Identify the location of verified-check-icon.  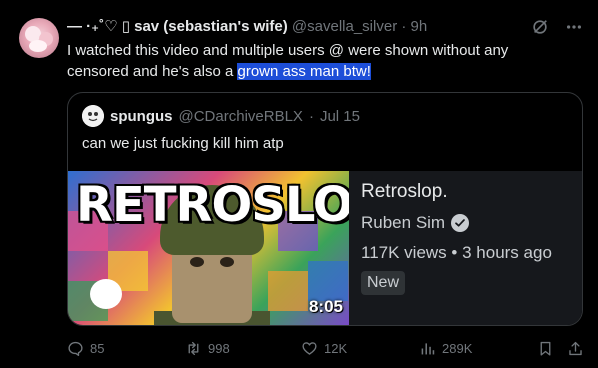
(460, 223).